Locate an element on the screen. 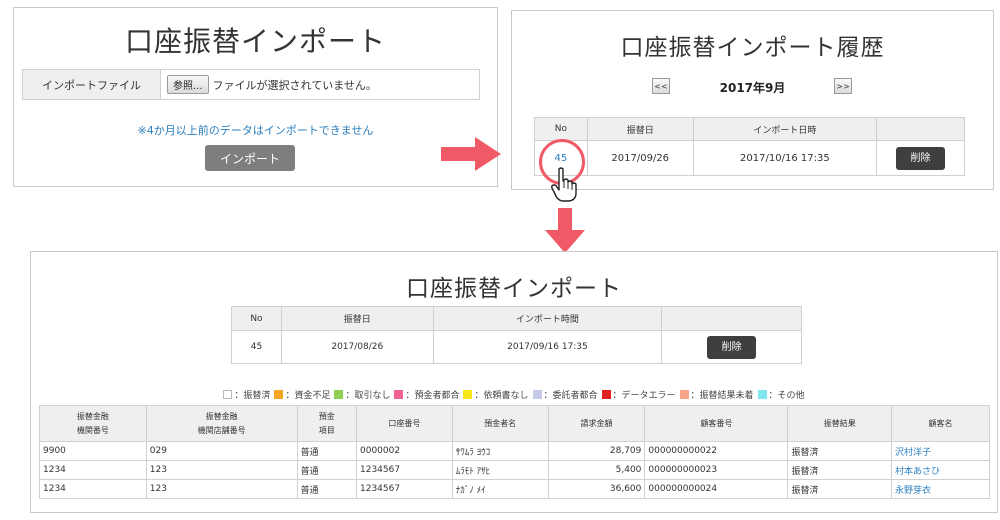 Image resolution: width=1000 pixels, height=520 pixels. col-amount: 請求金額 is located at coordinates (596, 423).